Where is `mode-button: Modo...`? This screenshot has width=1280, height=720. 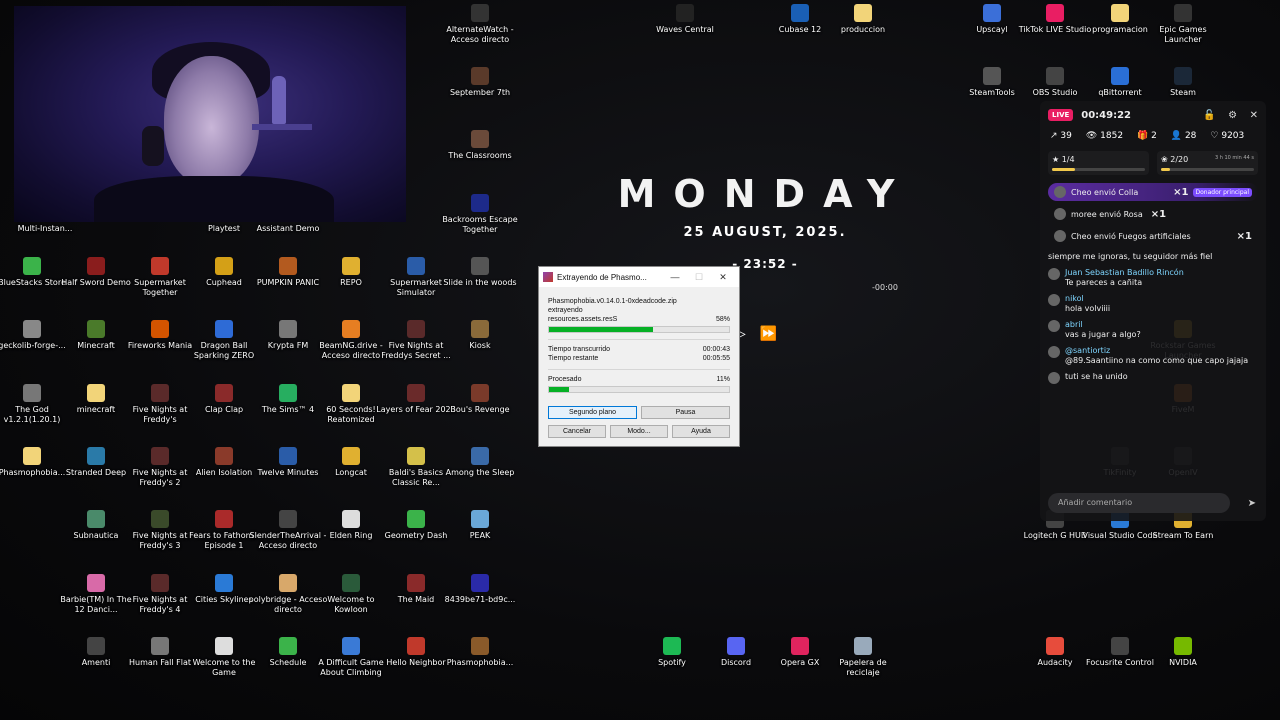 mode-button: Modo... is located at coordinates (639, 431).